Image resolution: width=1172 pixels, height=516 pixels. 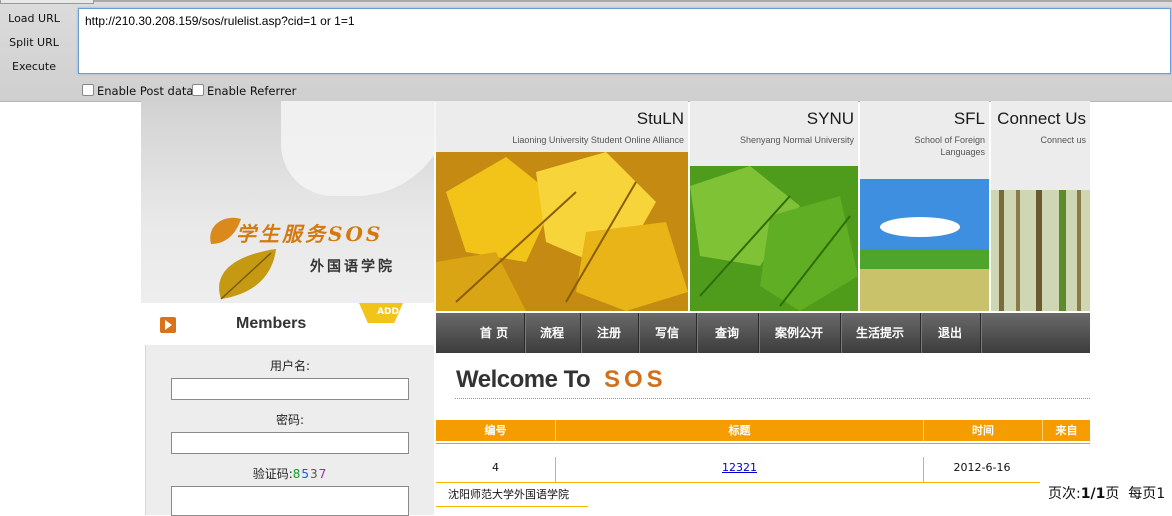 What do you see at coordinates (252, 91) in the screenshot?
I see `enable-referrer-label: Enable Referrer` at bounding box center [252, 91].